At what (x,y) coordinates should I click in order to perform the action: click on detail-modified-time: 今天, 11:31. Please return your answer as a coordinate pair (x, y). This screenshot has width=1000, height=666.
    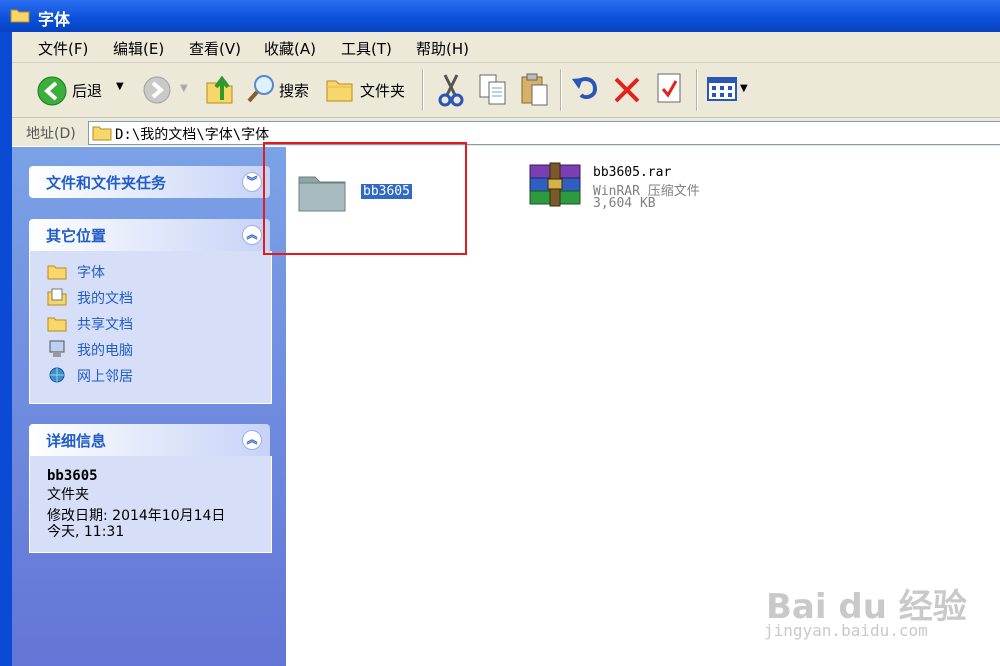
    Looking at the image, I should click on (86, 532).